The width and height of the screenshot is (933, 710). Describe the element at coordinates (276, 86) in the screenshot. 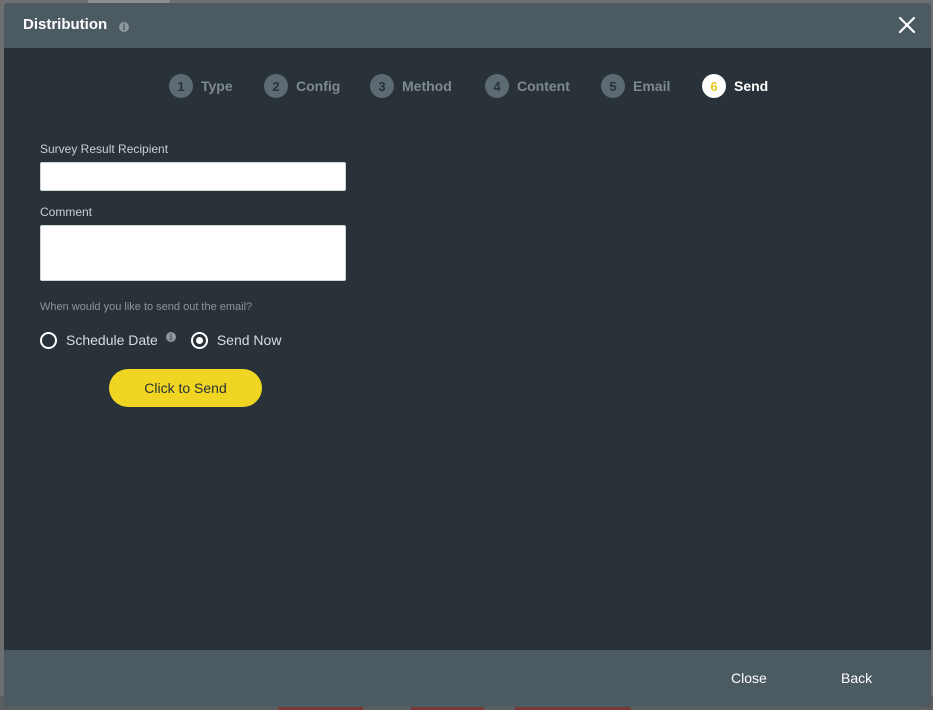

I see `step-number: 2` at that location.